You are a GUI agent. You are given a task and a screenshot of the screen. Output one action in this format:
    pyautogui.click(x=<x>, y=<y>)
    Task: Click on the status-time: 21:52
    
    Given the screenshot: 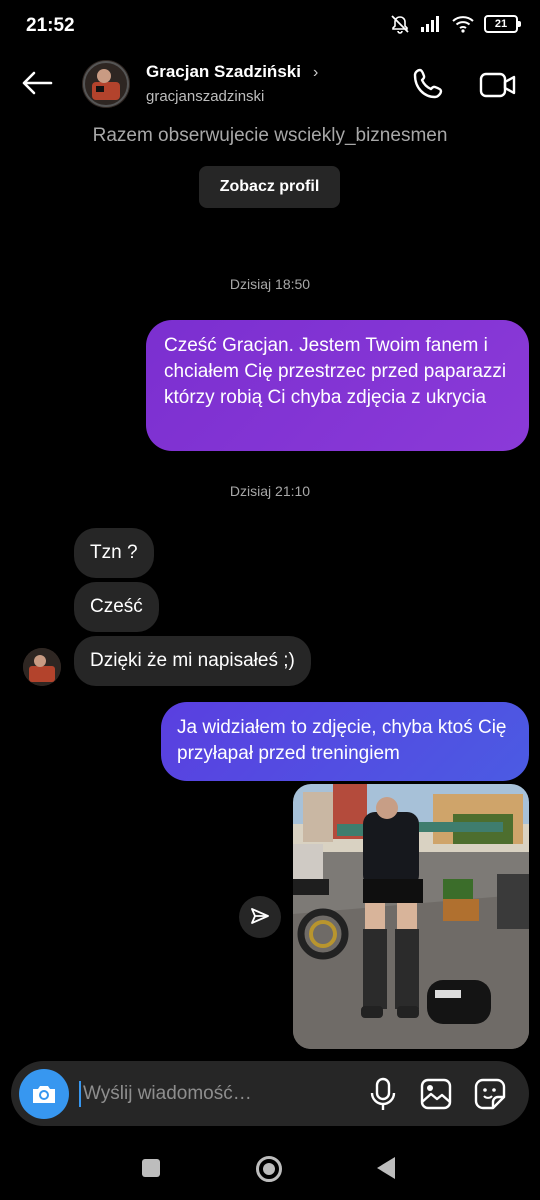 What is the action you would take?
    pyautogui.click(x=50, y=25)
    